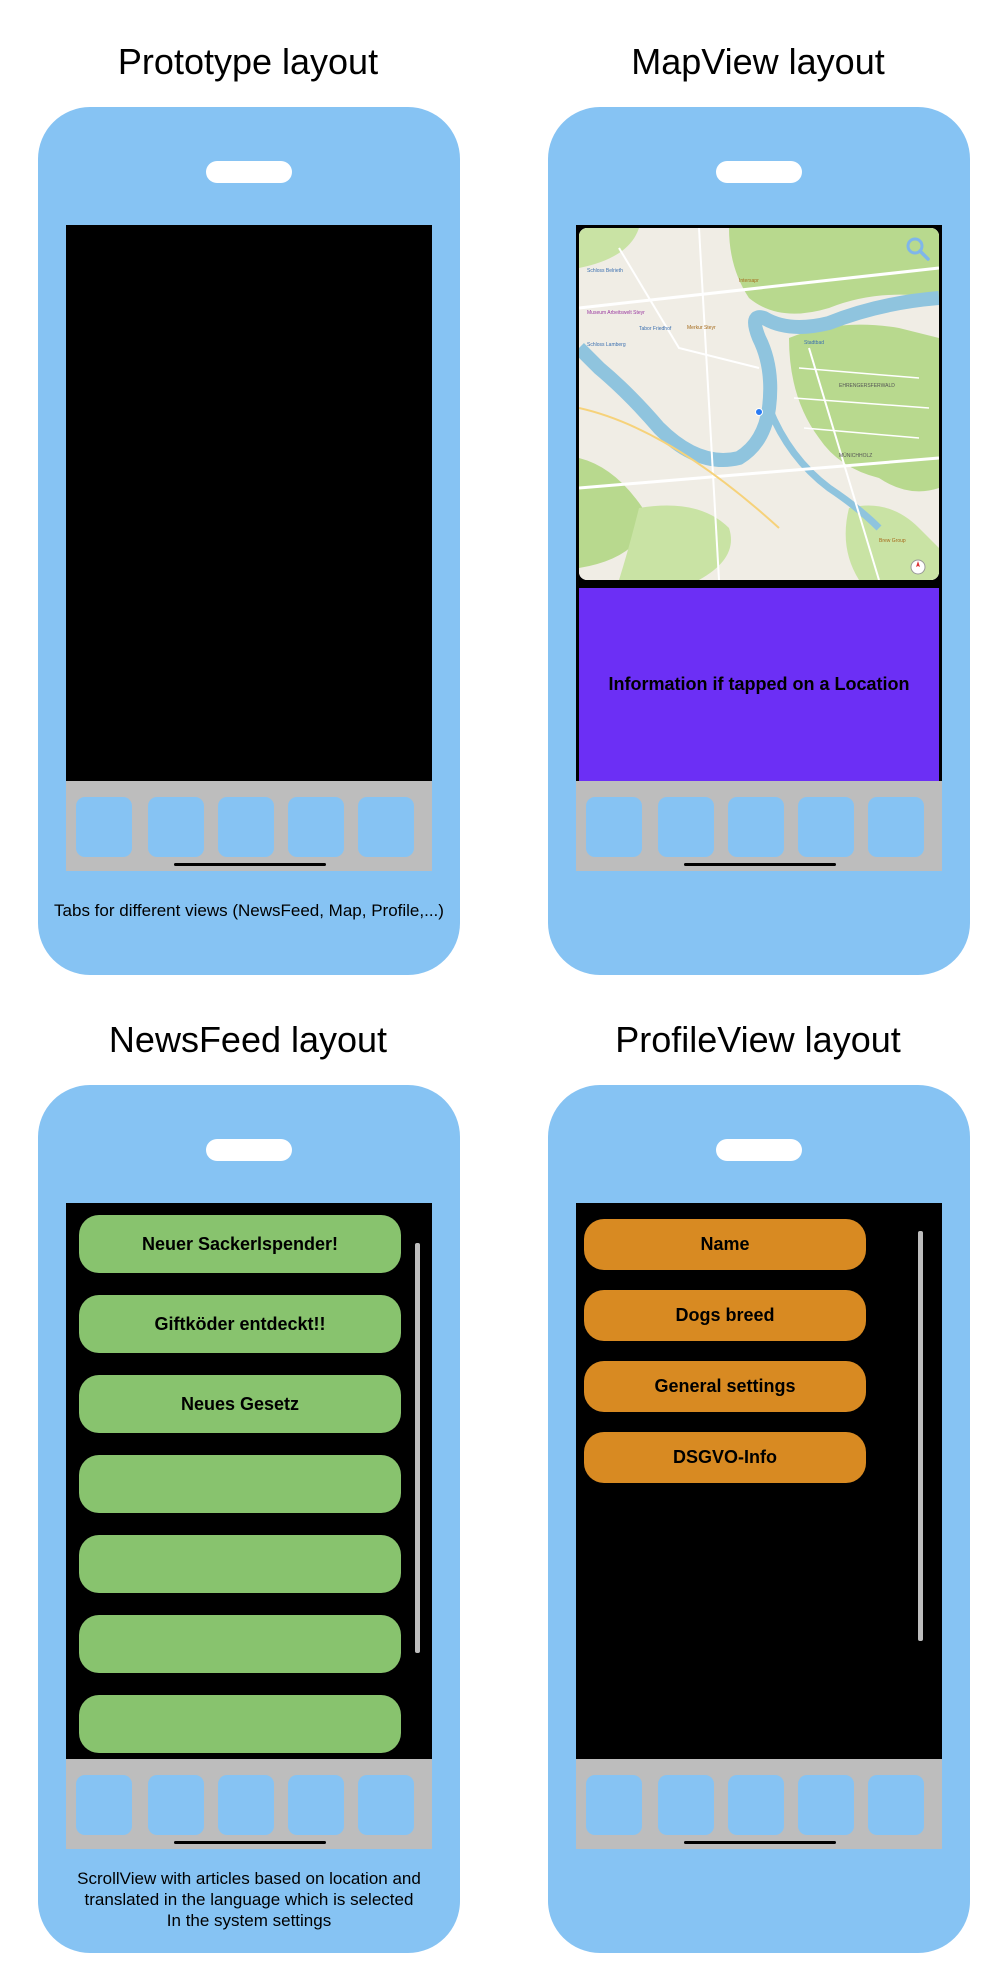 The height and width of the screenshot is (1987, 1002). I want to click on mapview-title: MapView layout, so click(758, 61).